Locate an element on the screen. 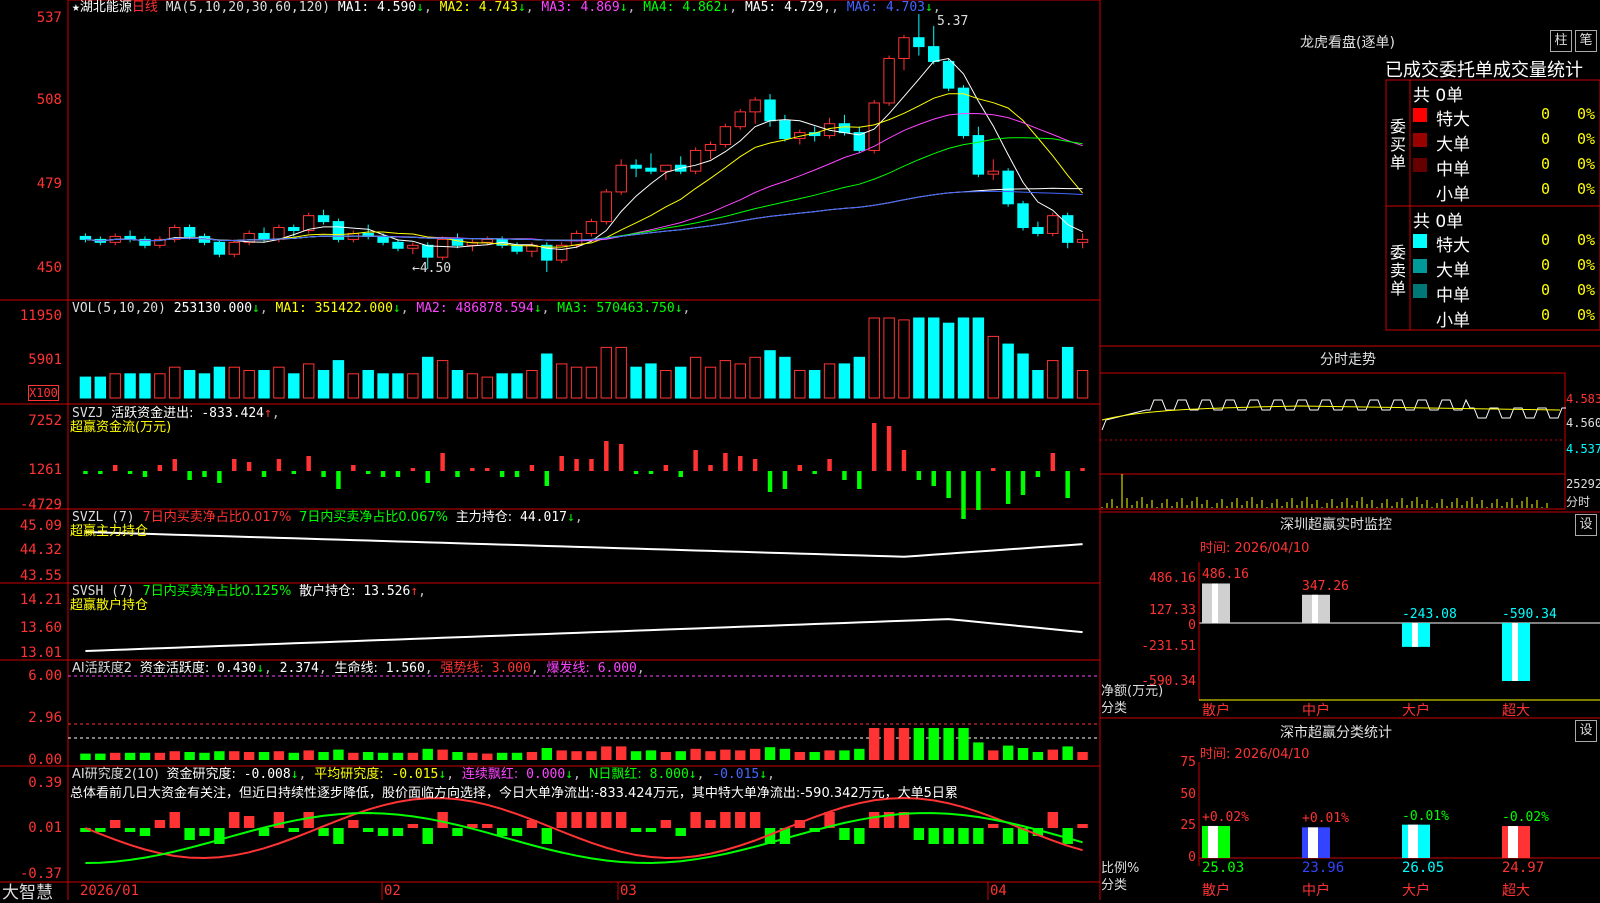 The image size is (1600, 903). tab-pen-button: 笔 is located at coordinates (1586, 41).